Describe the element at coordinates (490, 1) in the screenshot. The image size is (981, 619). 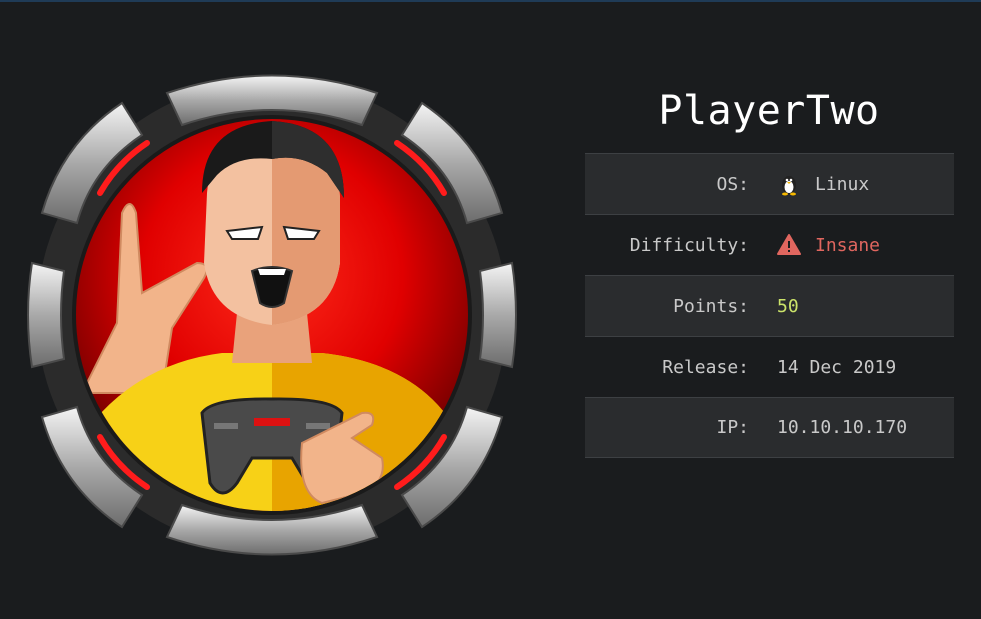
I see `top-accent-line` at that location.